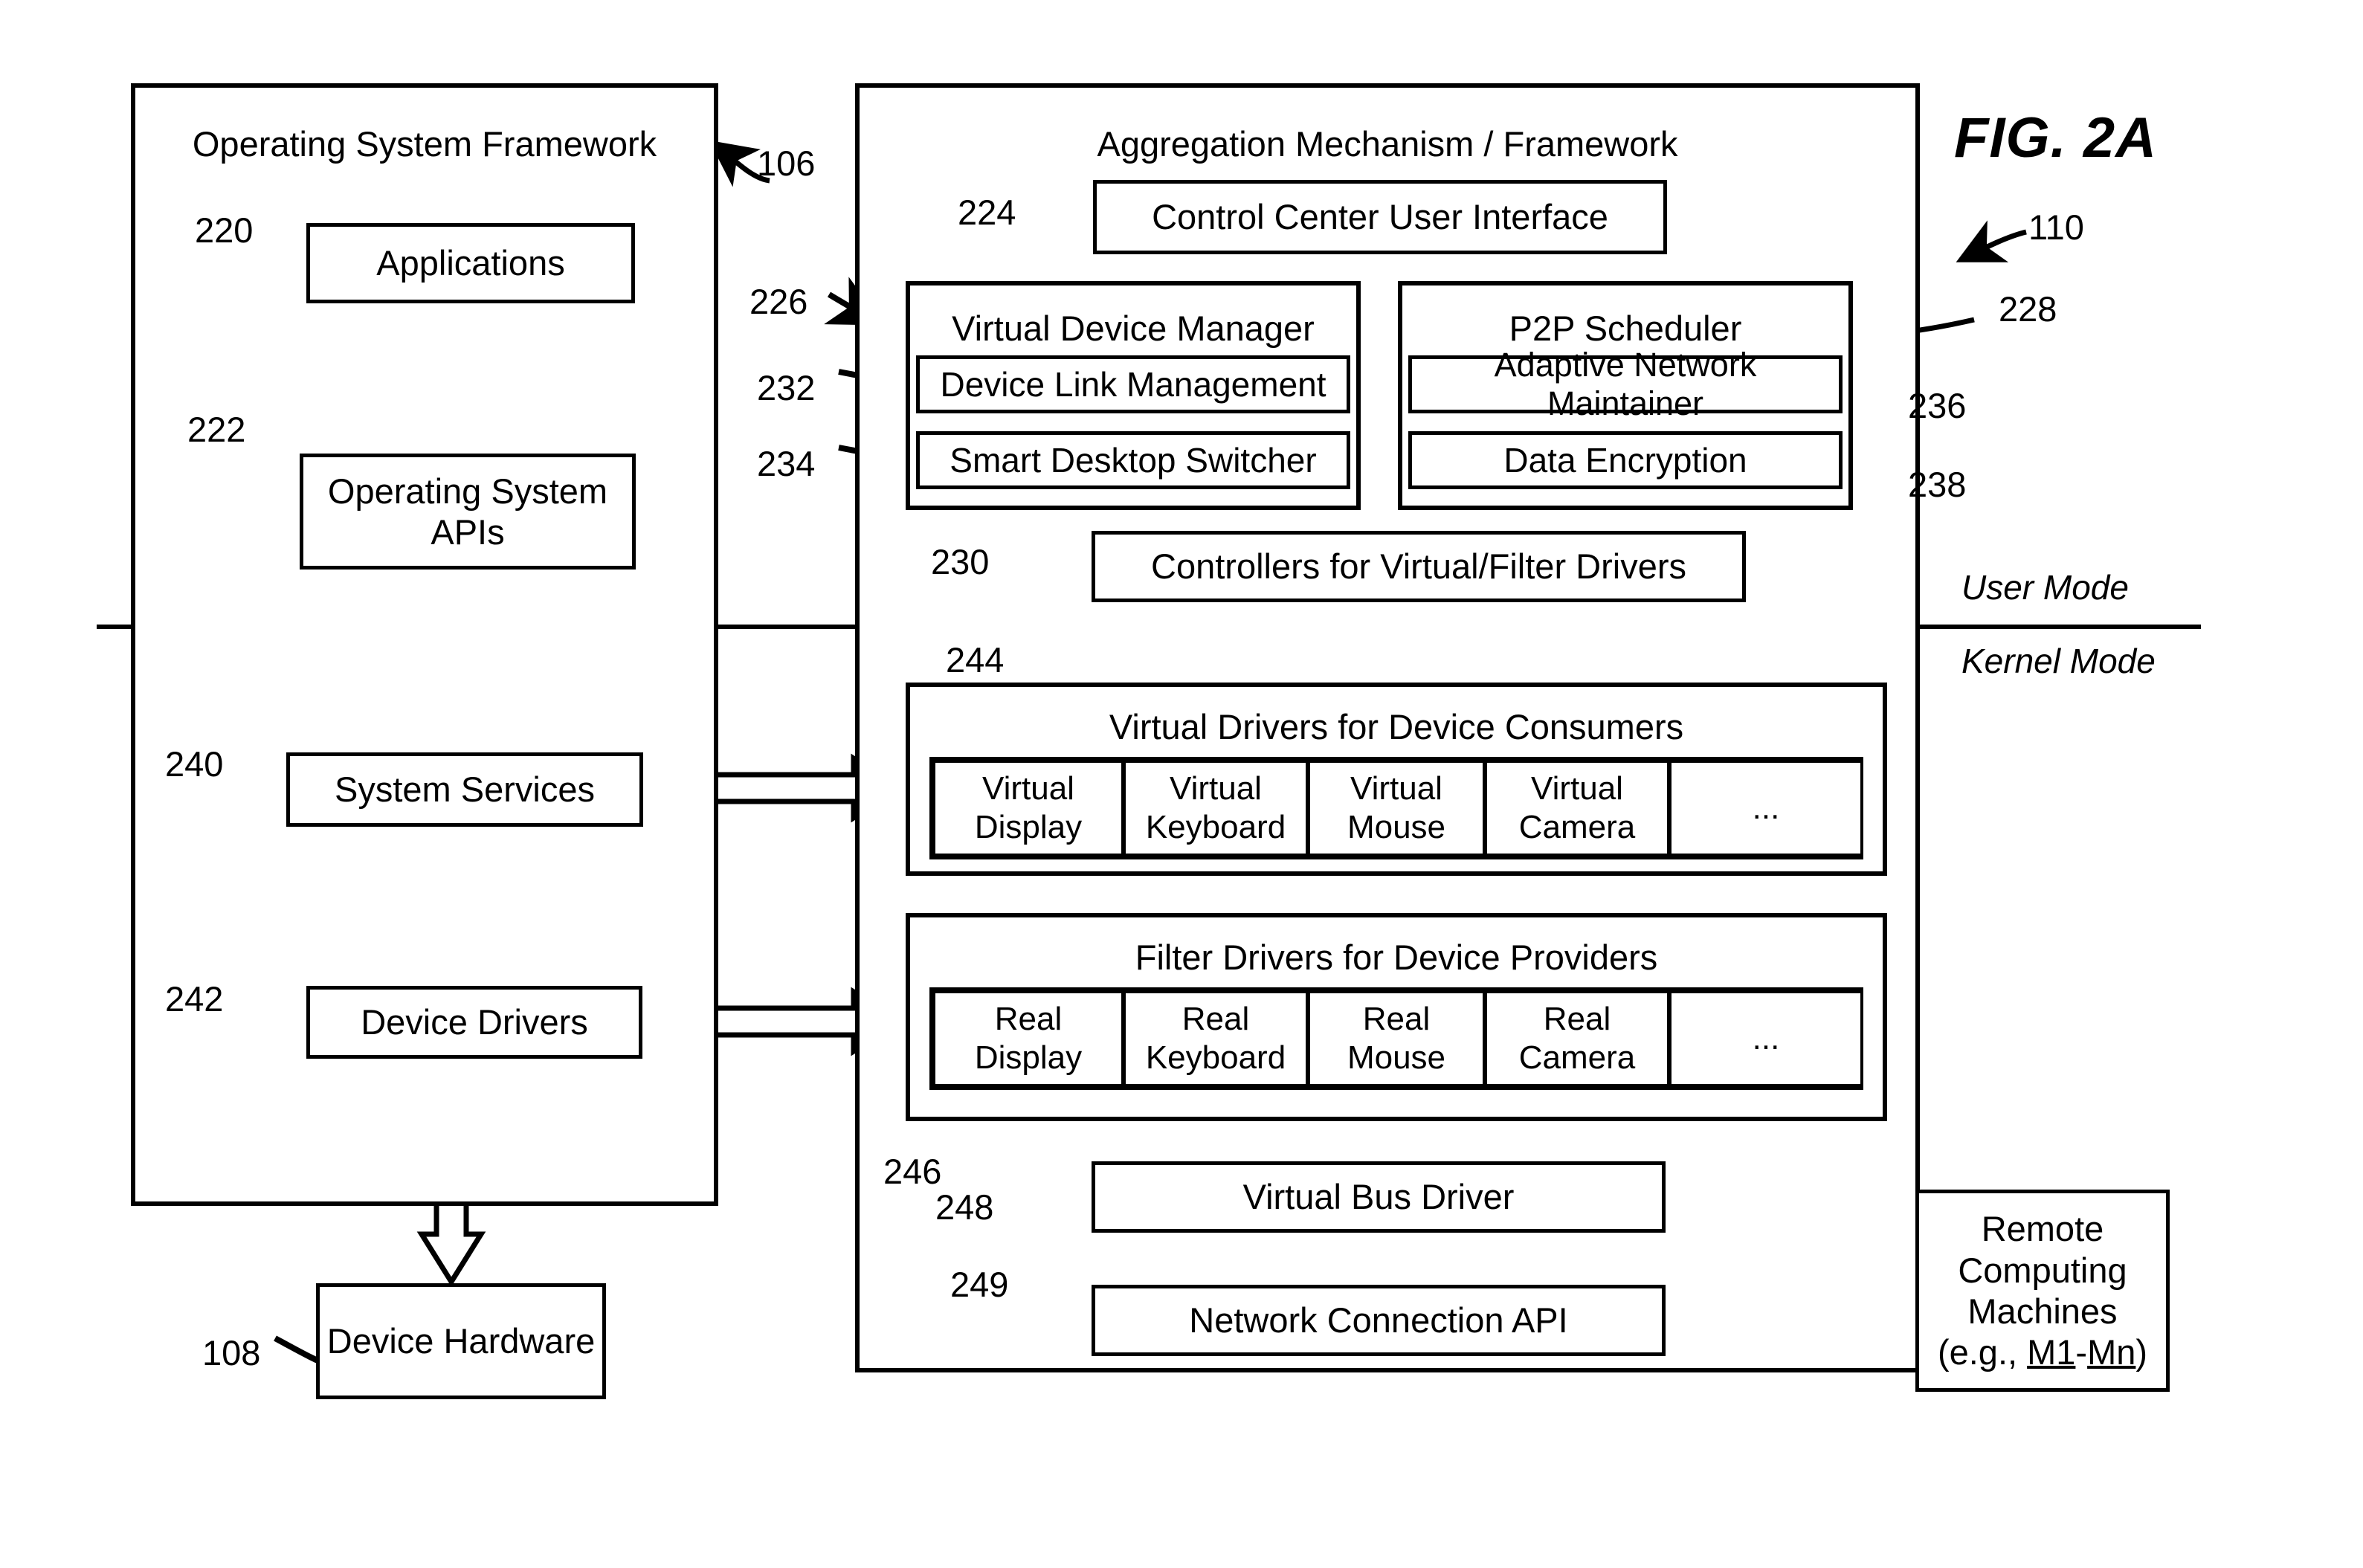 This screenshot has width=2363, height=1568. Describe the element at coordinates (1397, 957) in the screenshot. I see `filter-drivers-title: Filter Drivers for Device Providers` at that location.